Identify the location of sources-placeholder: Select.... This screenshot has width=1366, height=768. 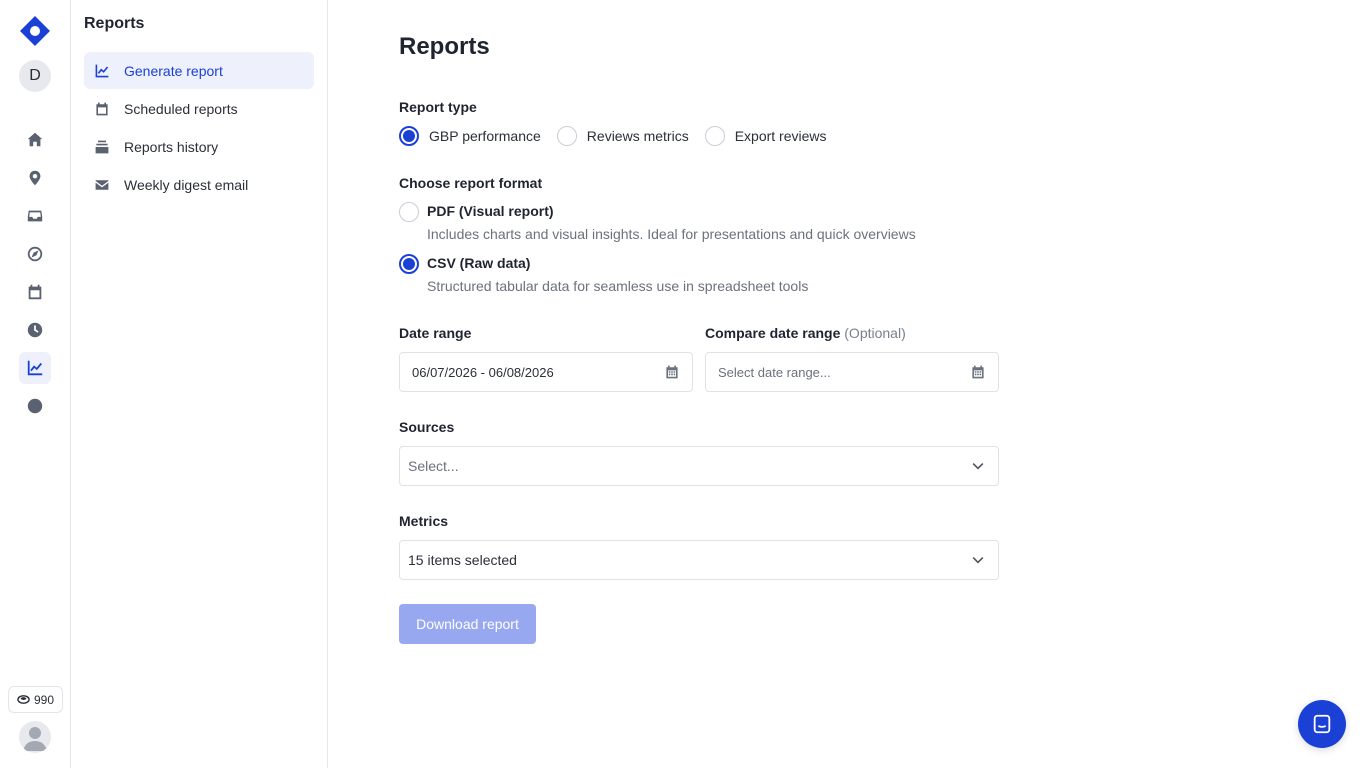
(433, 466).